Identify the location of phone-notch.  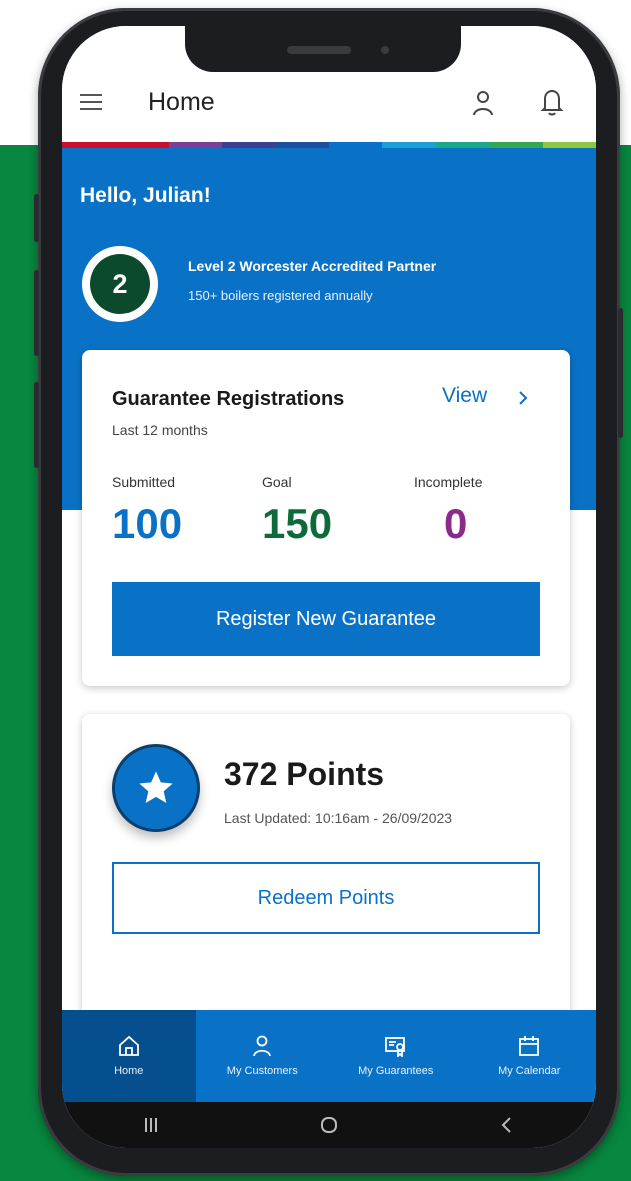
(323, 49).